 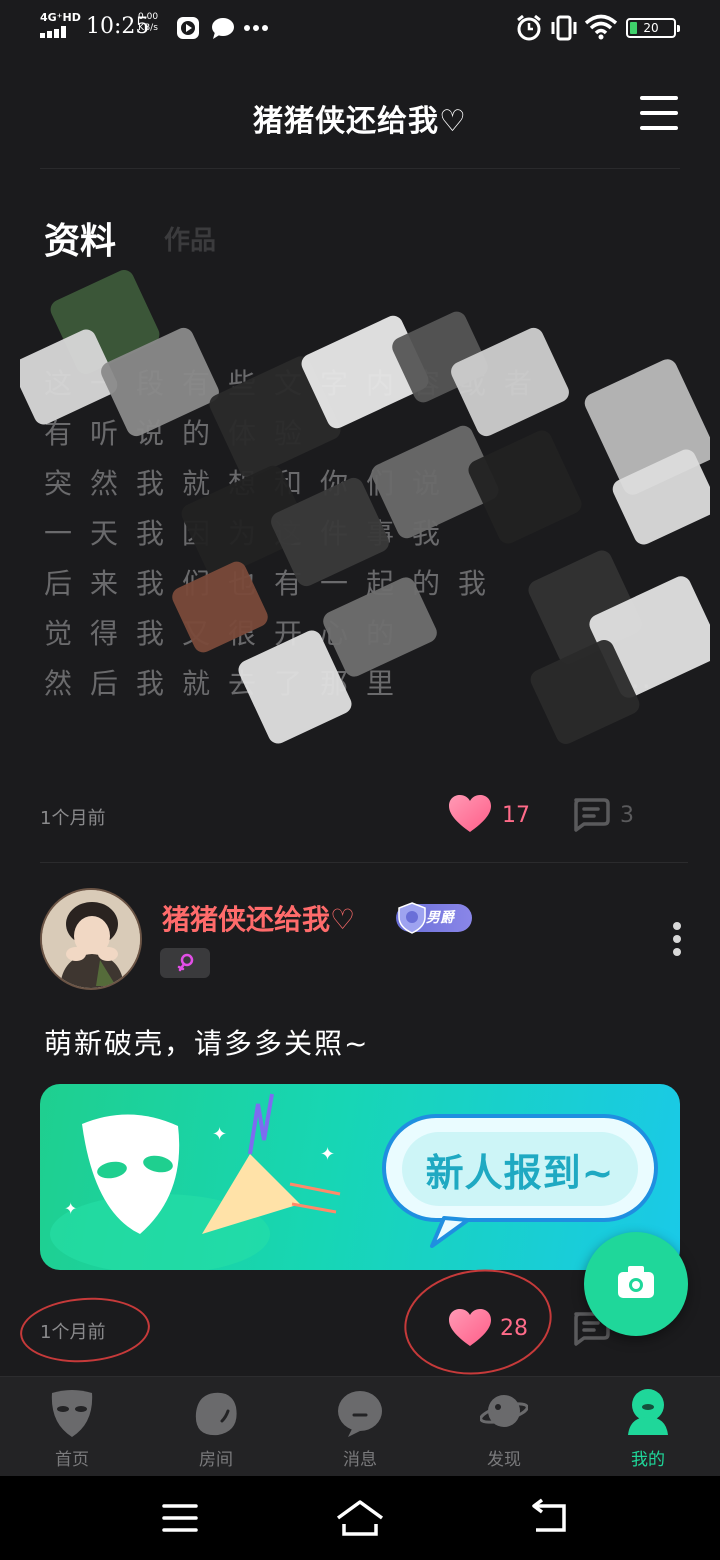 What do you see at coordinates (360, 1414) in the screenshot?
I see `message-blob-icon` at bounding box center [360, 1414].